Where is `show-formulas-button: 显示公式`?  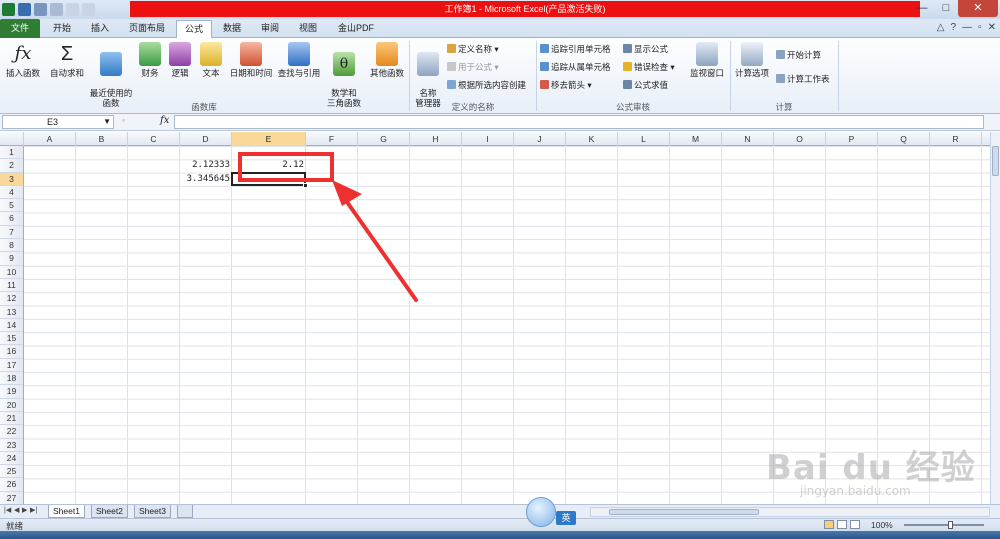
show-formulas-button: 显示公式 is located at coordinates (645, 49).